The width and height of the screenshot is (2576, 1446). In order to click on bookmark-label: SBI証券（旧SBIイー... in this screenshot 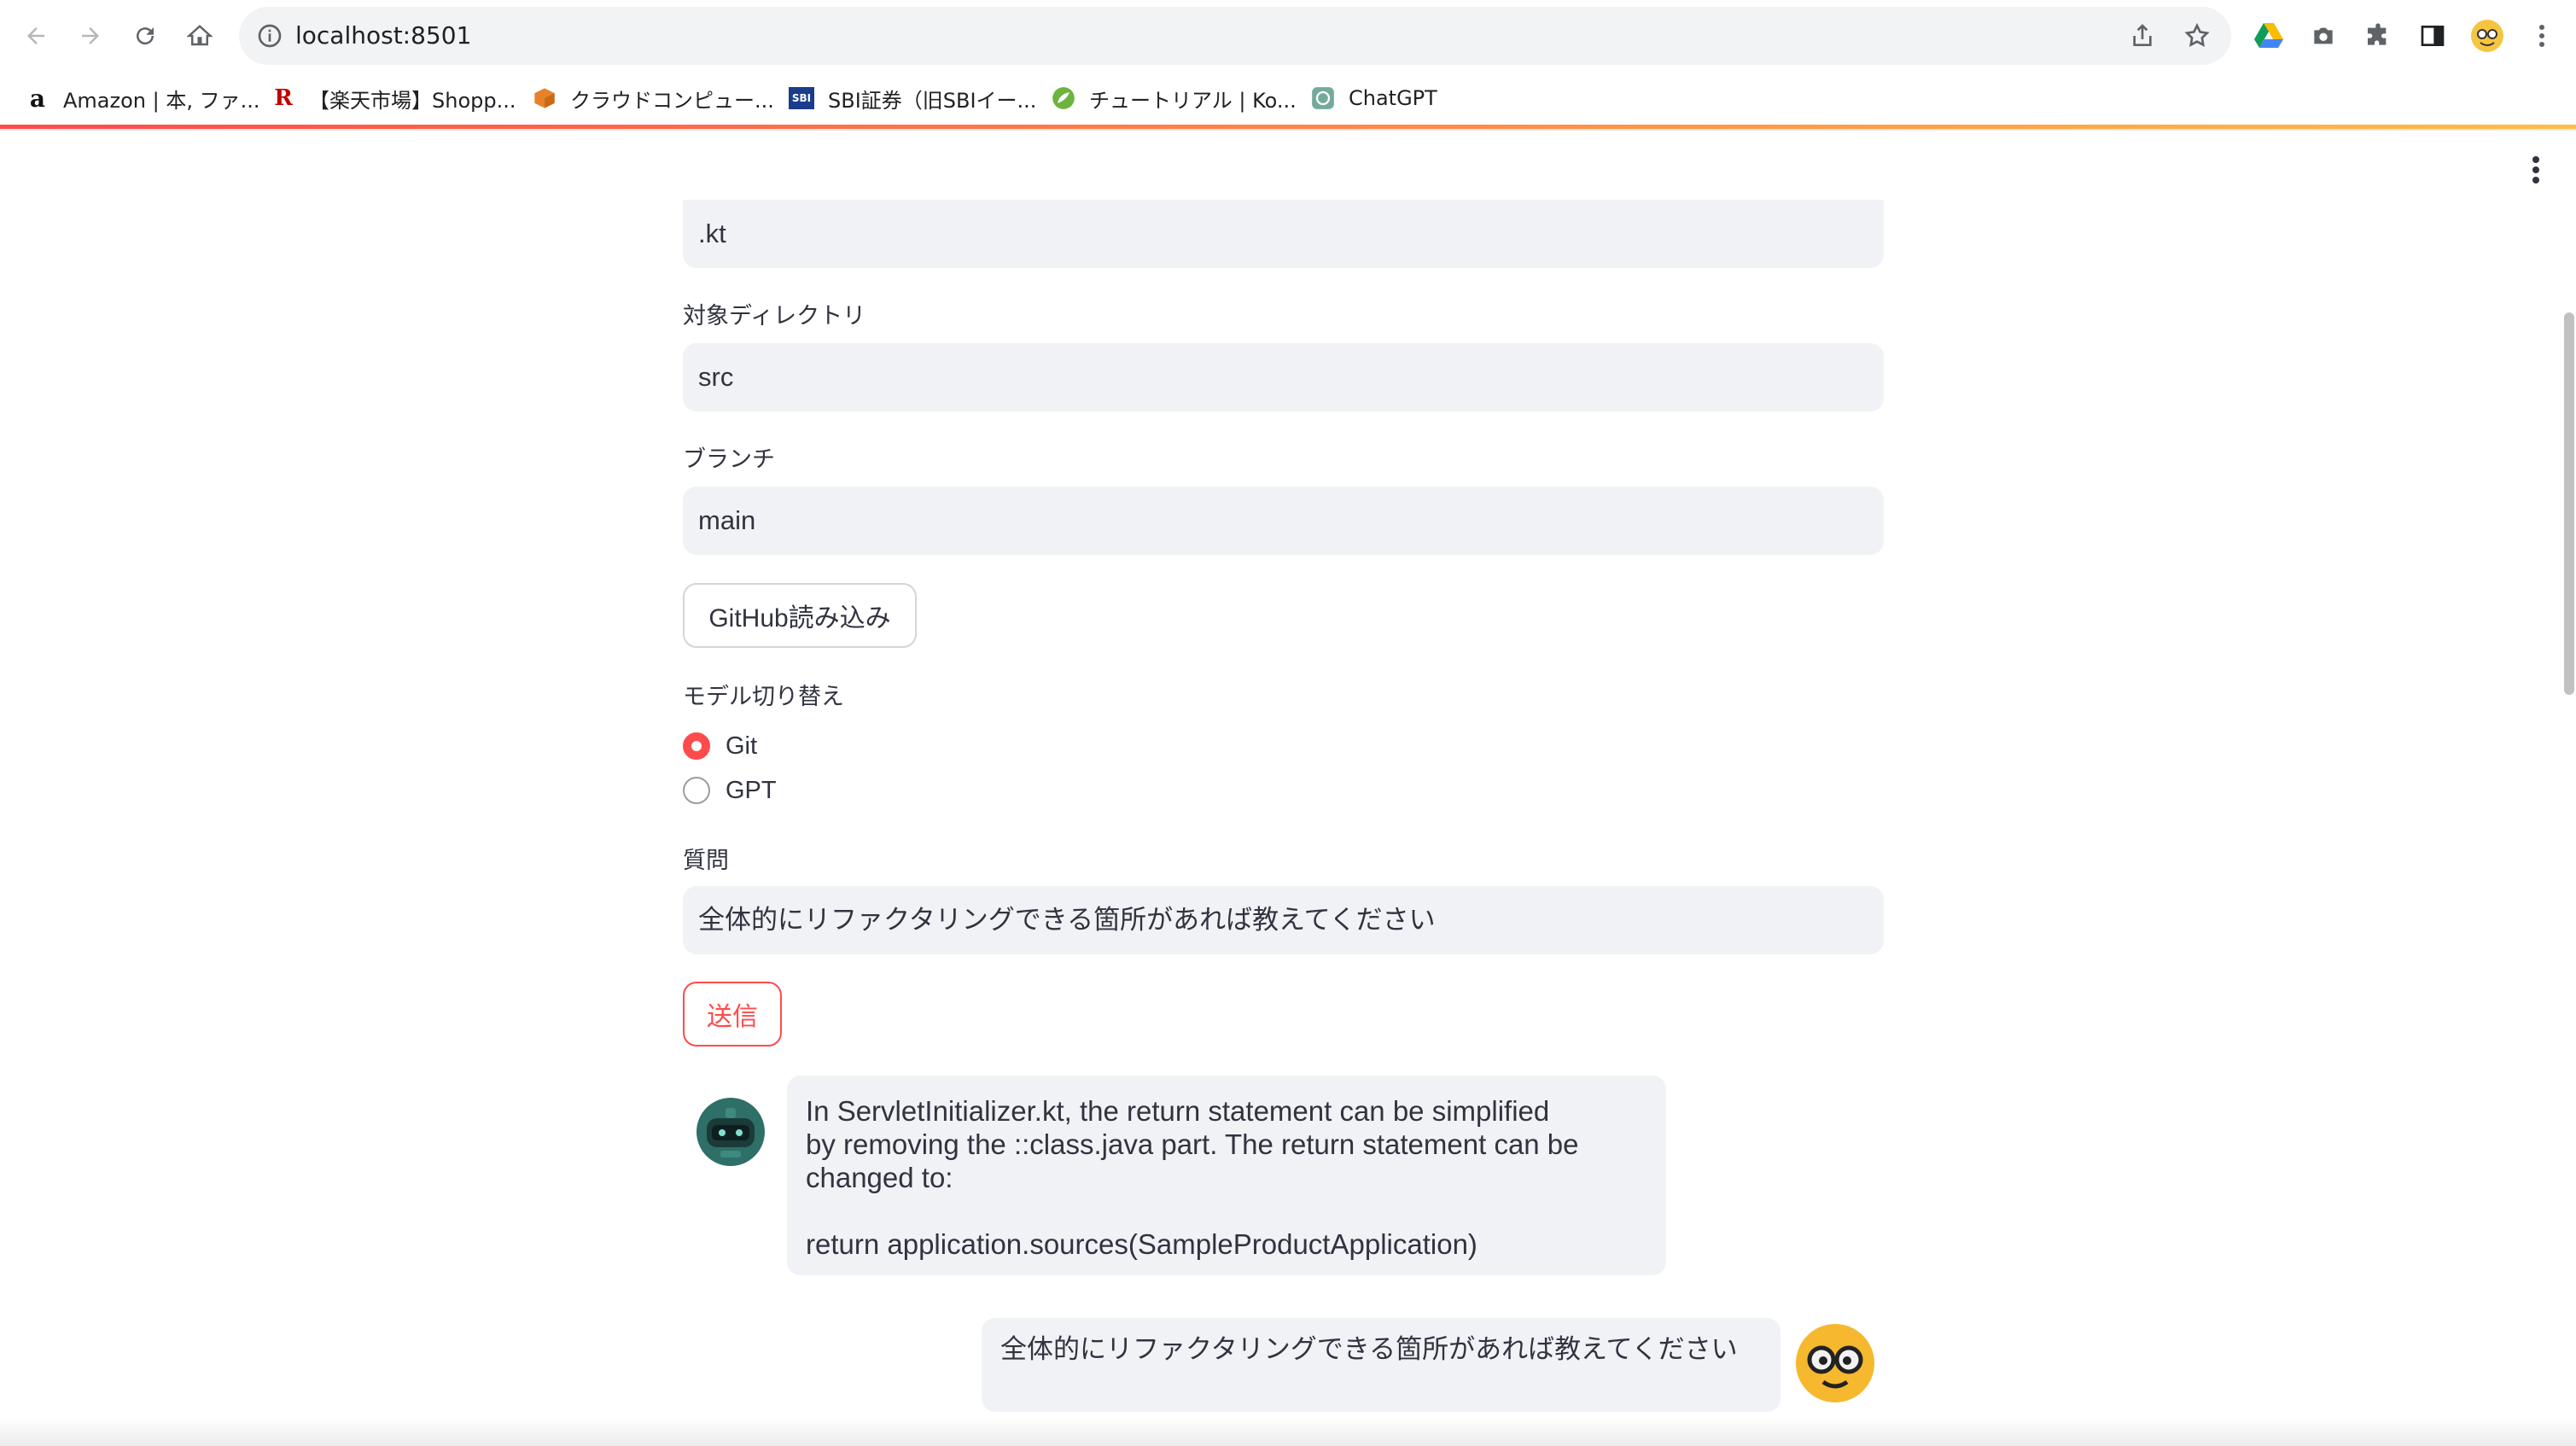, I will do `click(932, 100)`.